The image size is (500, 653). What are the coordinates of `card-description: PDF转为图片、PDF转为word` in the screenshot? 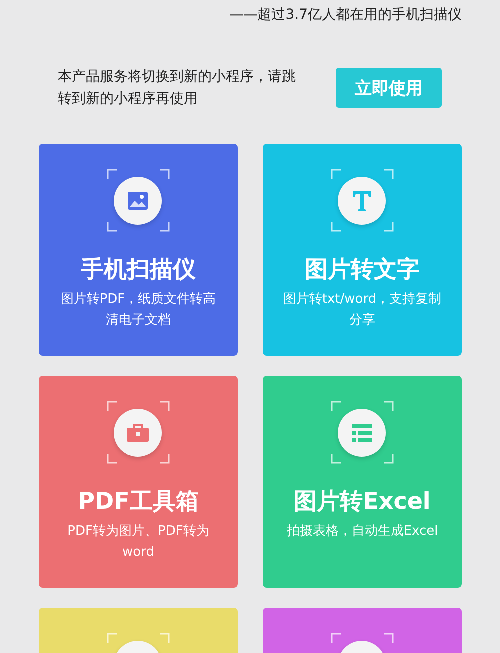 It's located at (138, 542).